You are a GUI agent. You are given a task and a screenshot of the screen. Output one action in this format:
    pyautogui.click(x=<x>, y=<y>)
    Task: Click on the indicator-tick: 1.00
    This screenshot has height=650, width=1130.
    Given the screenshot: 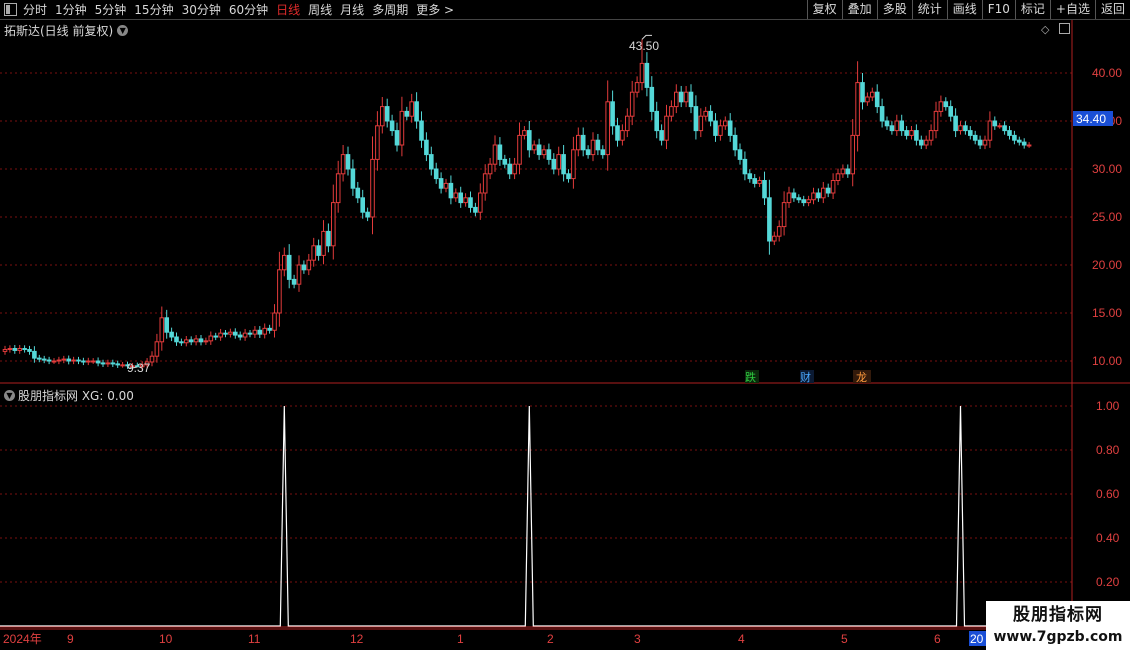 What is the action you would take?
    pyautogui.click(x=1108, y=406)
    